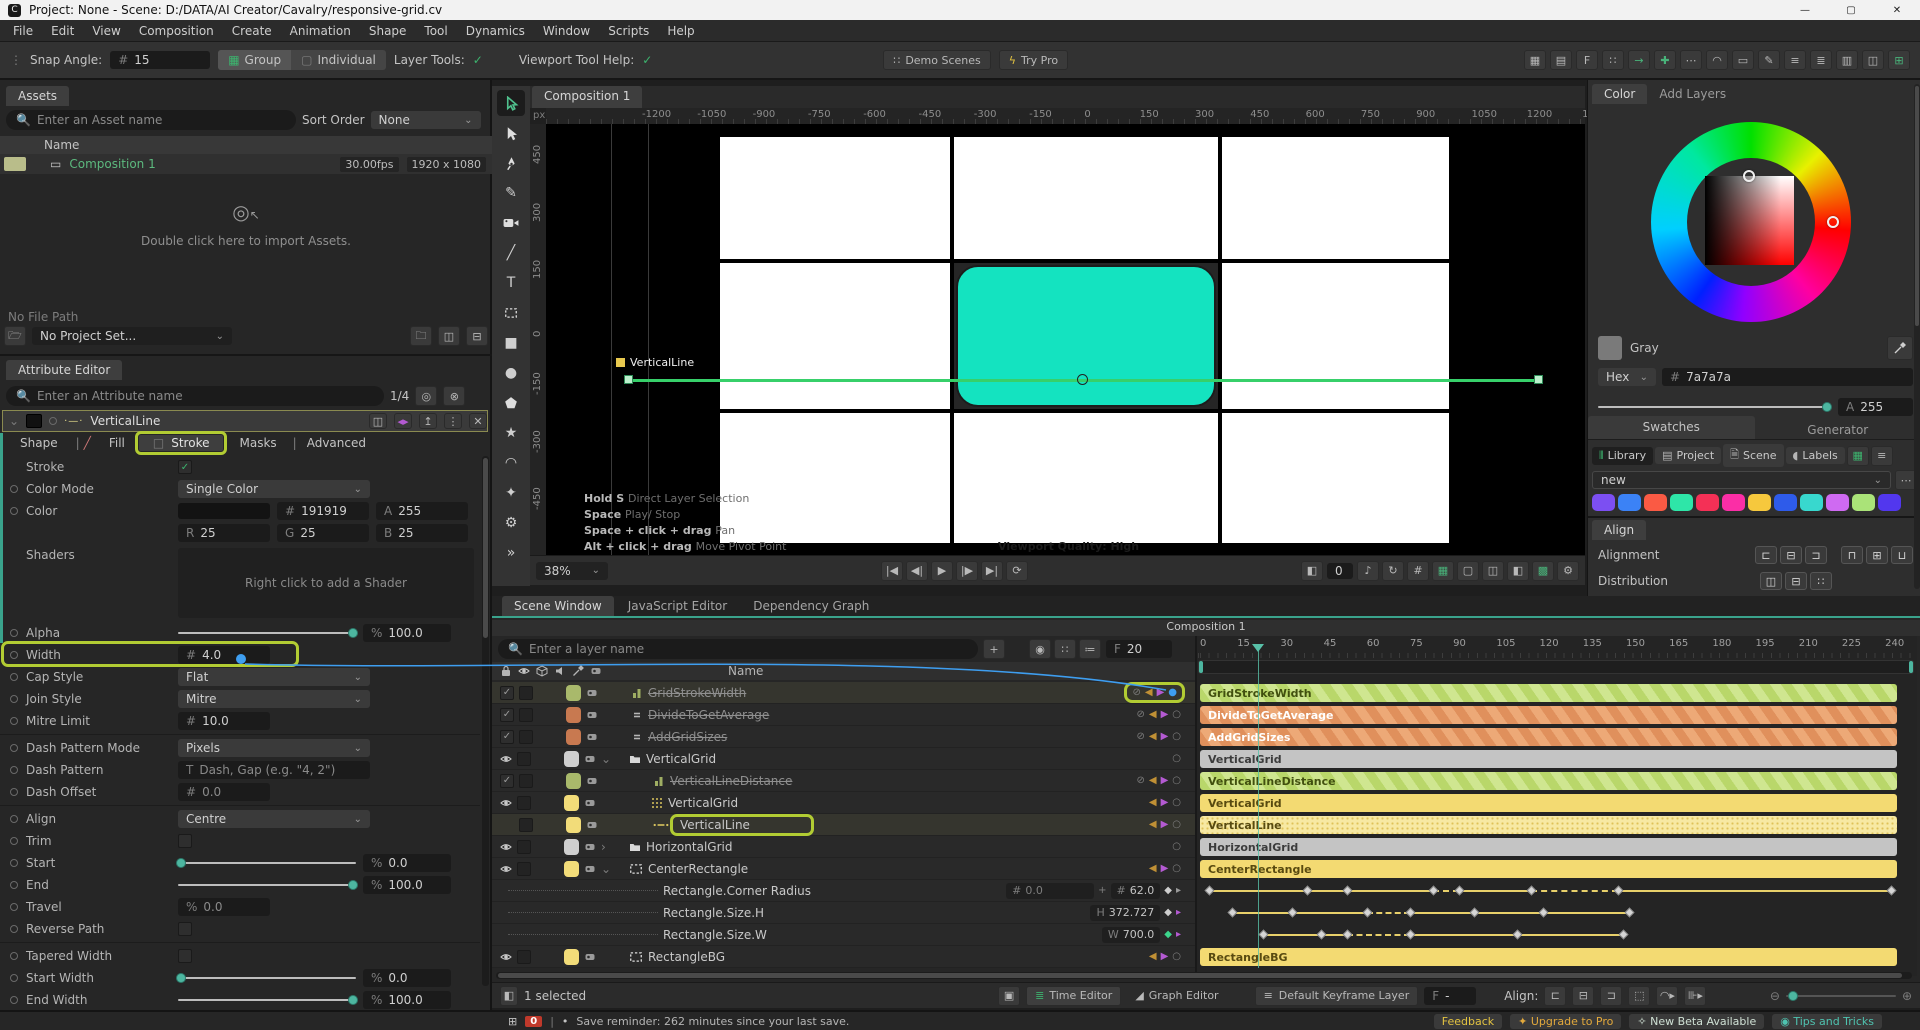  I want to click on width-slider-knob, so click(241, 659).